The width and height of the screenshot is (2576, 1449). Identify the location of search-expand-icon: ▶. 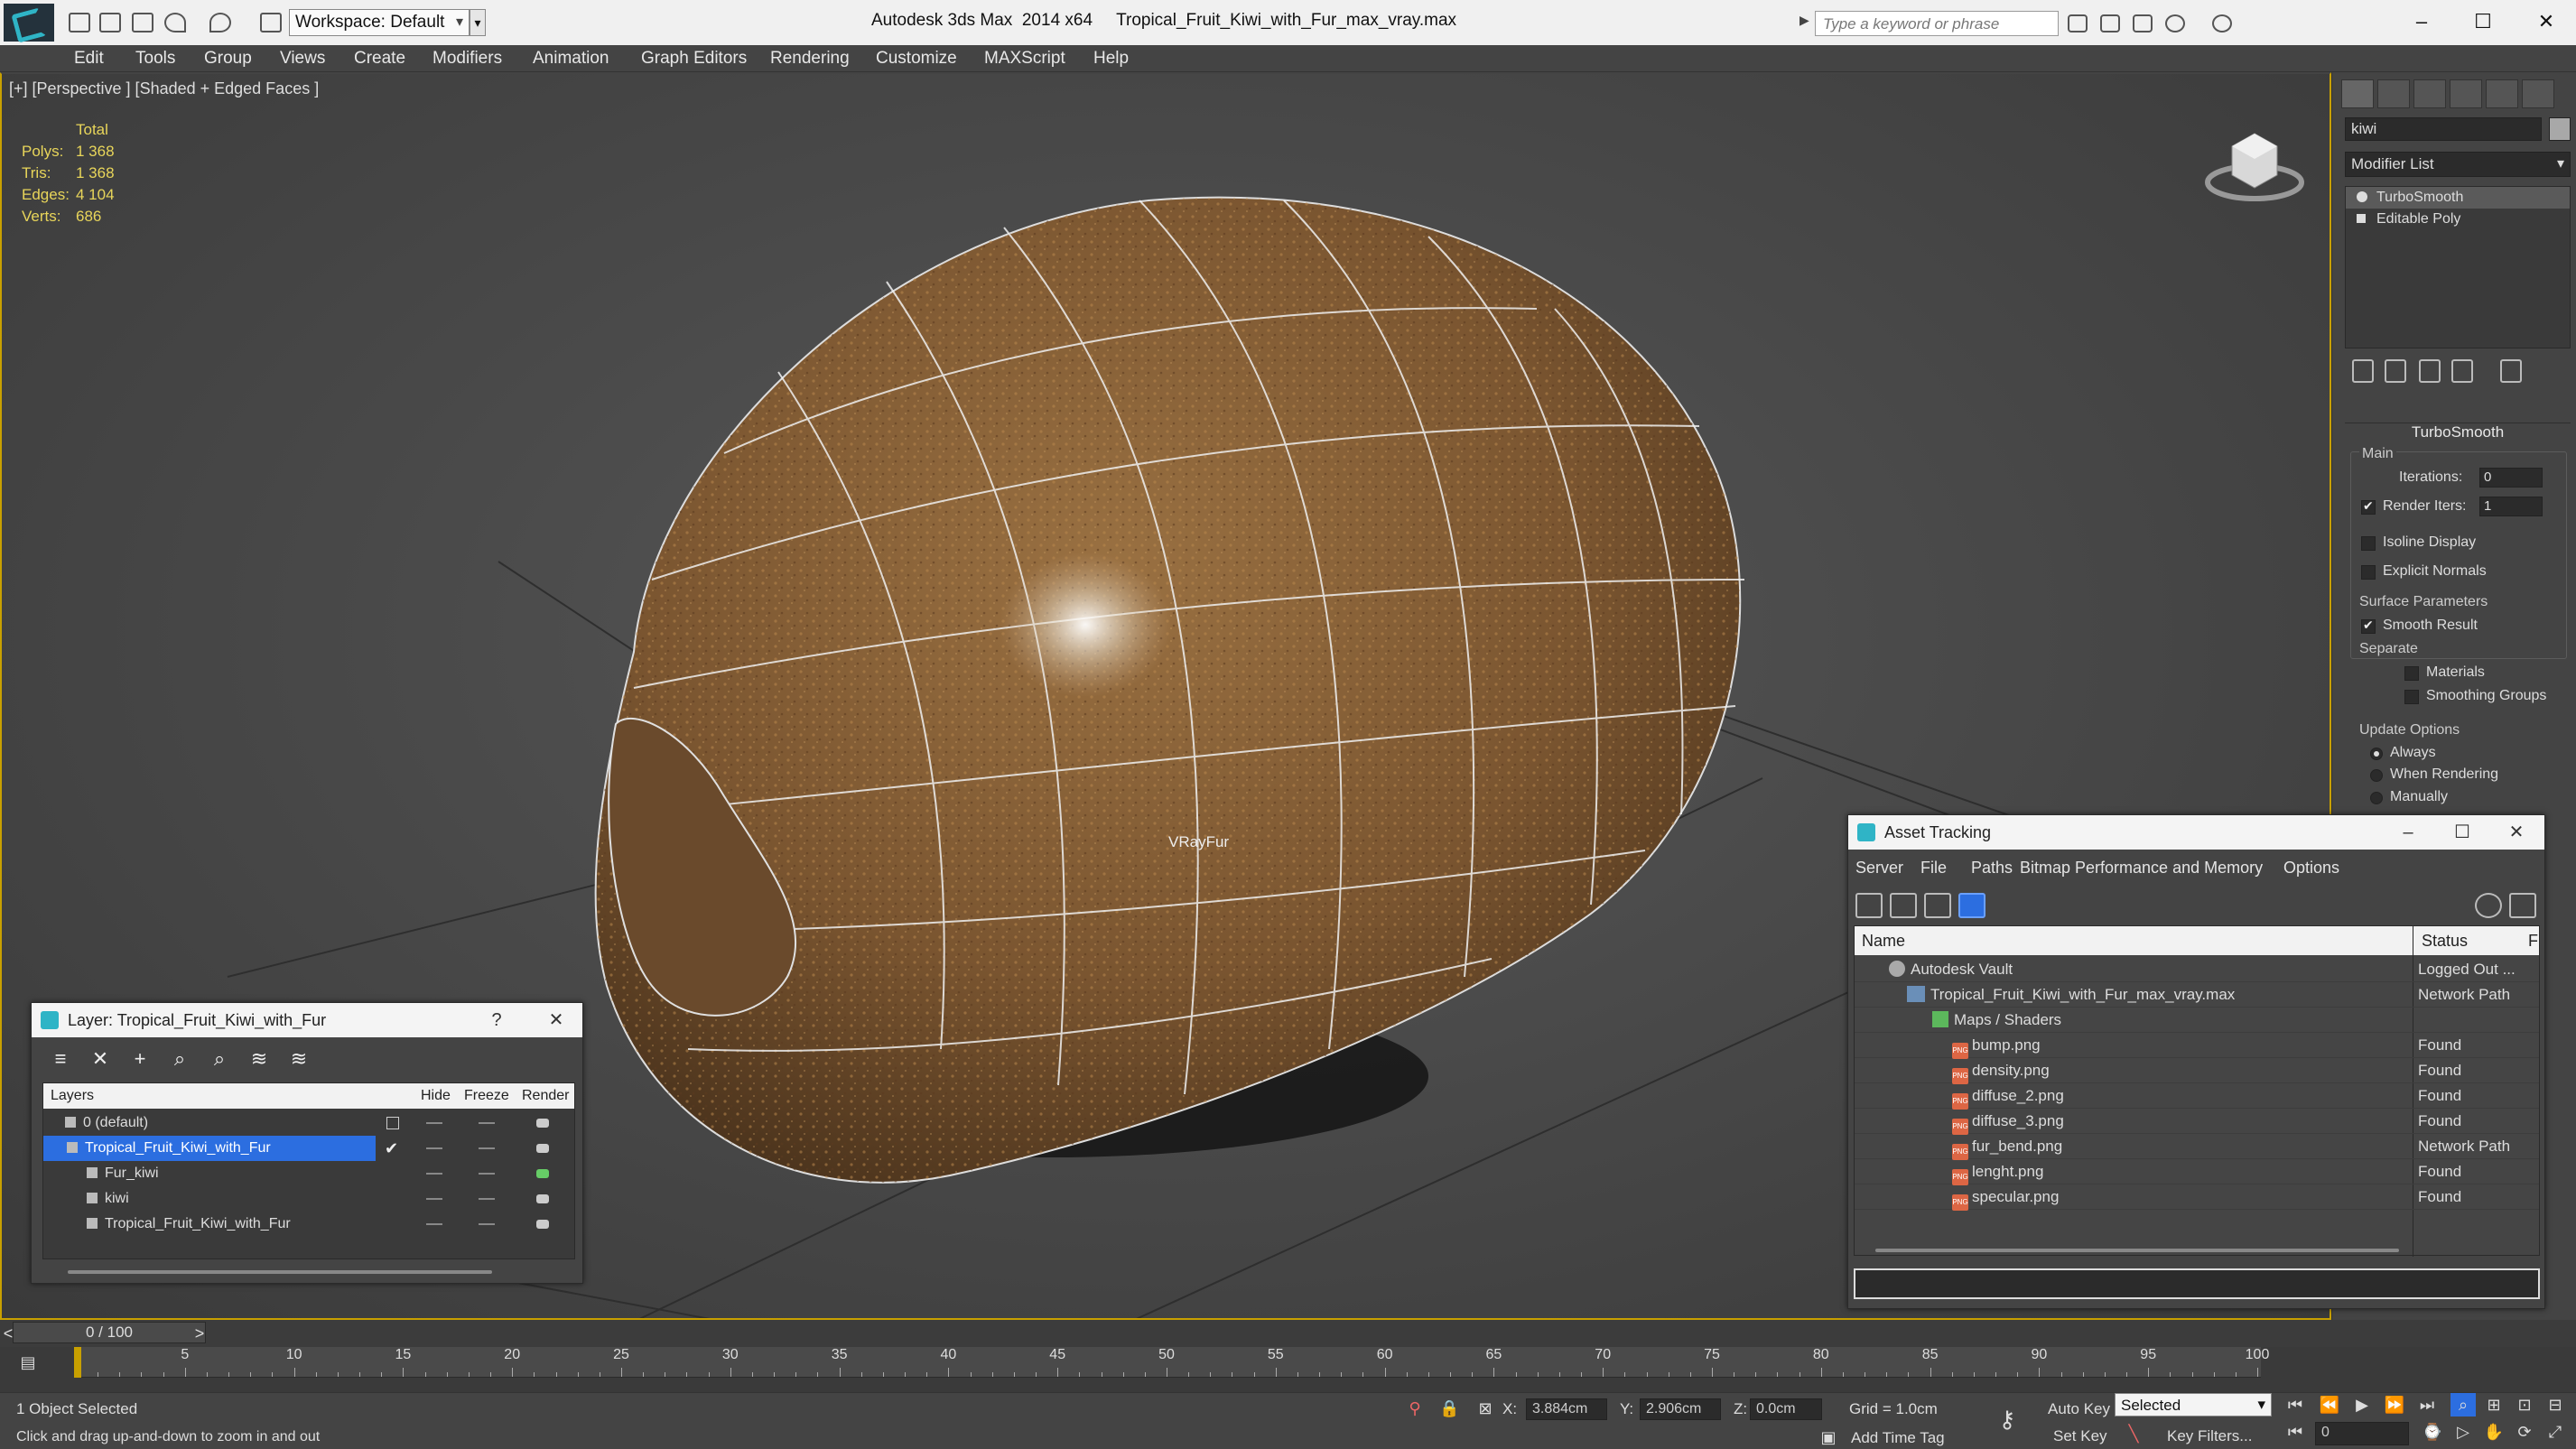
(1804, 20).